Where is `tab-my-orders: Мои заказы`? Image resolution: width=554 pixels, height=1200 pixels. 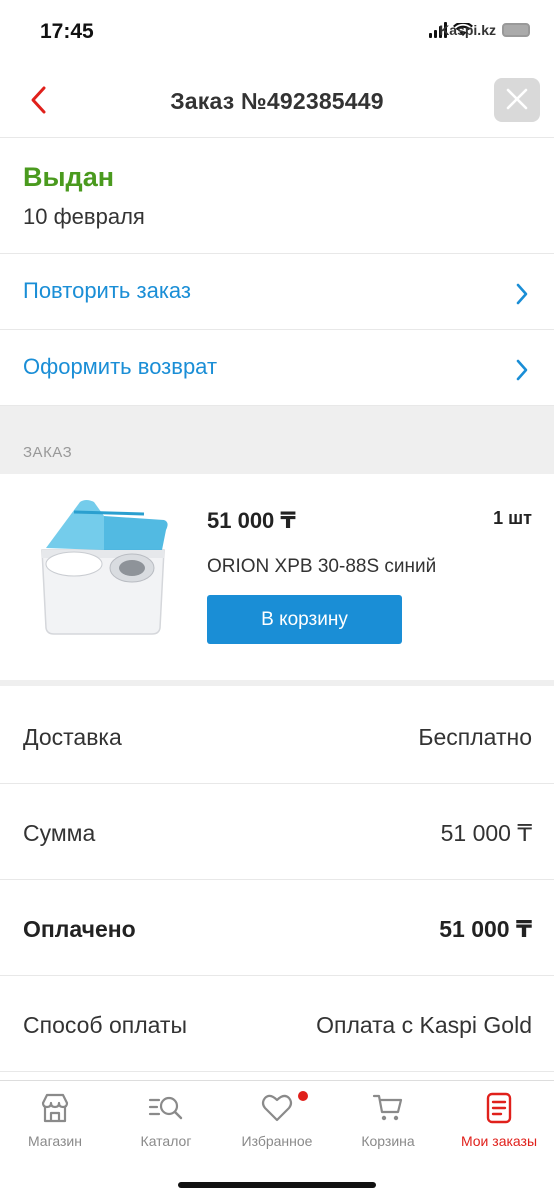
tab-my-orders: Мои заказы is located at coordinates (499, 1121).